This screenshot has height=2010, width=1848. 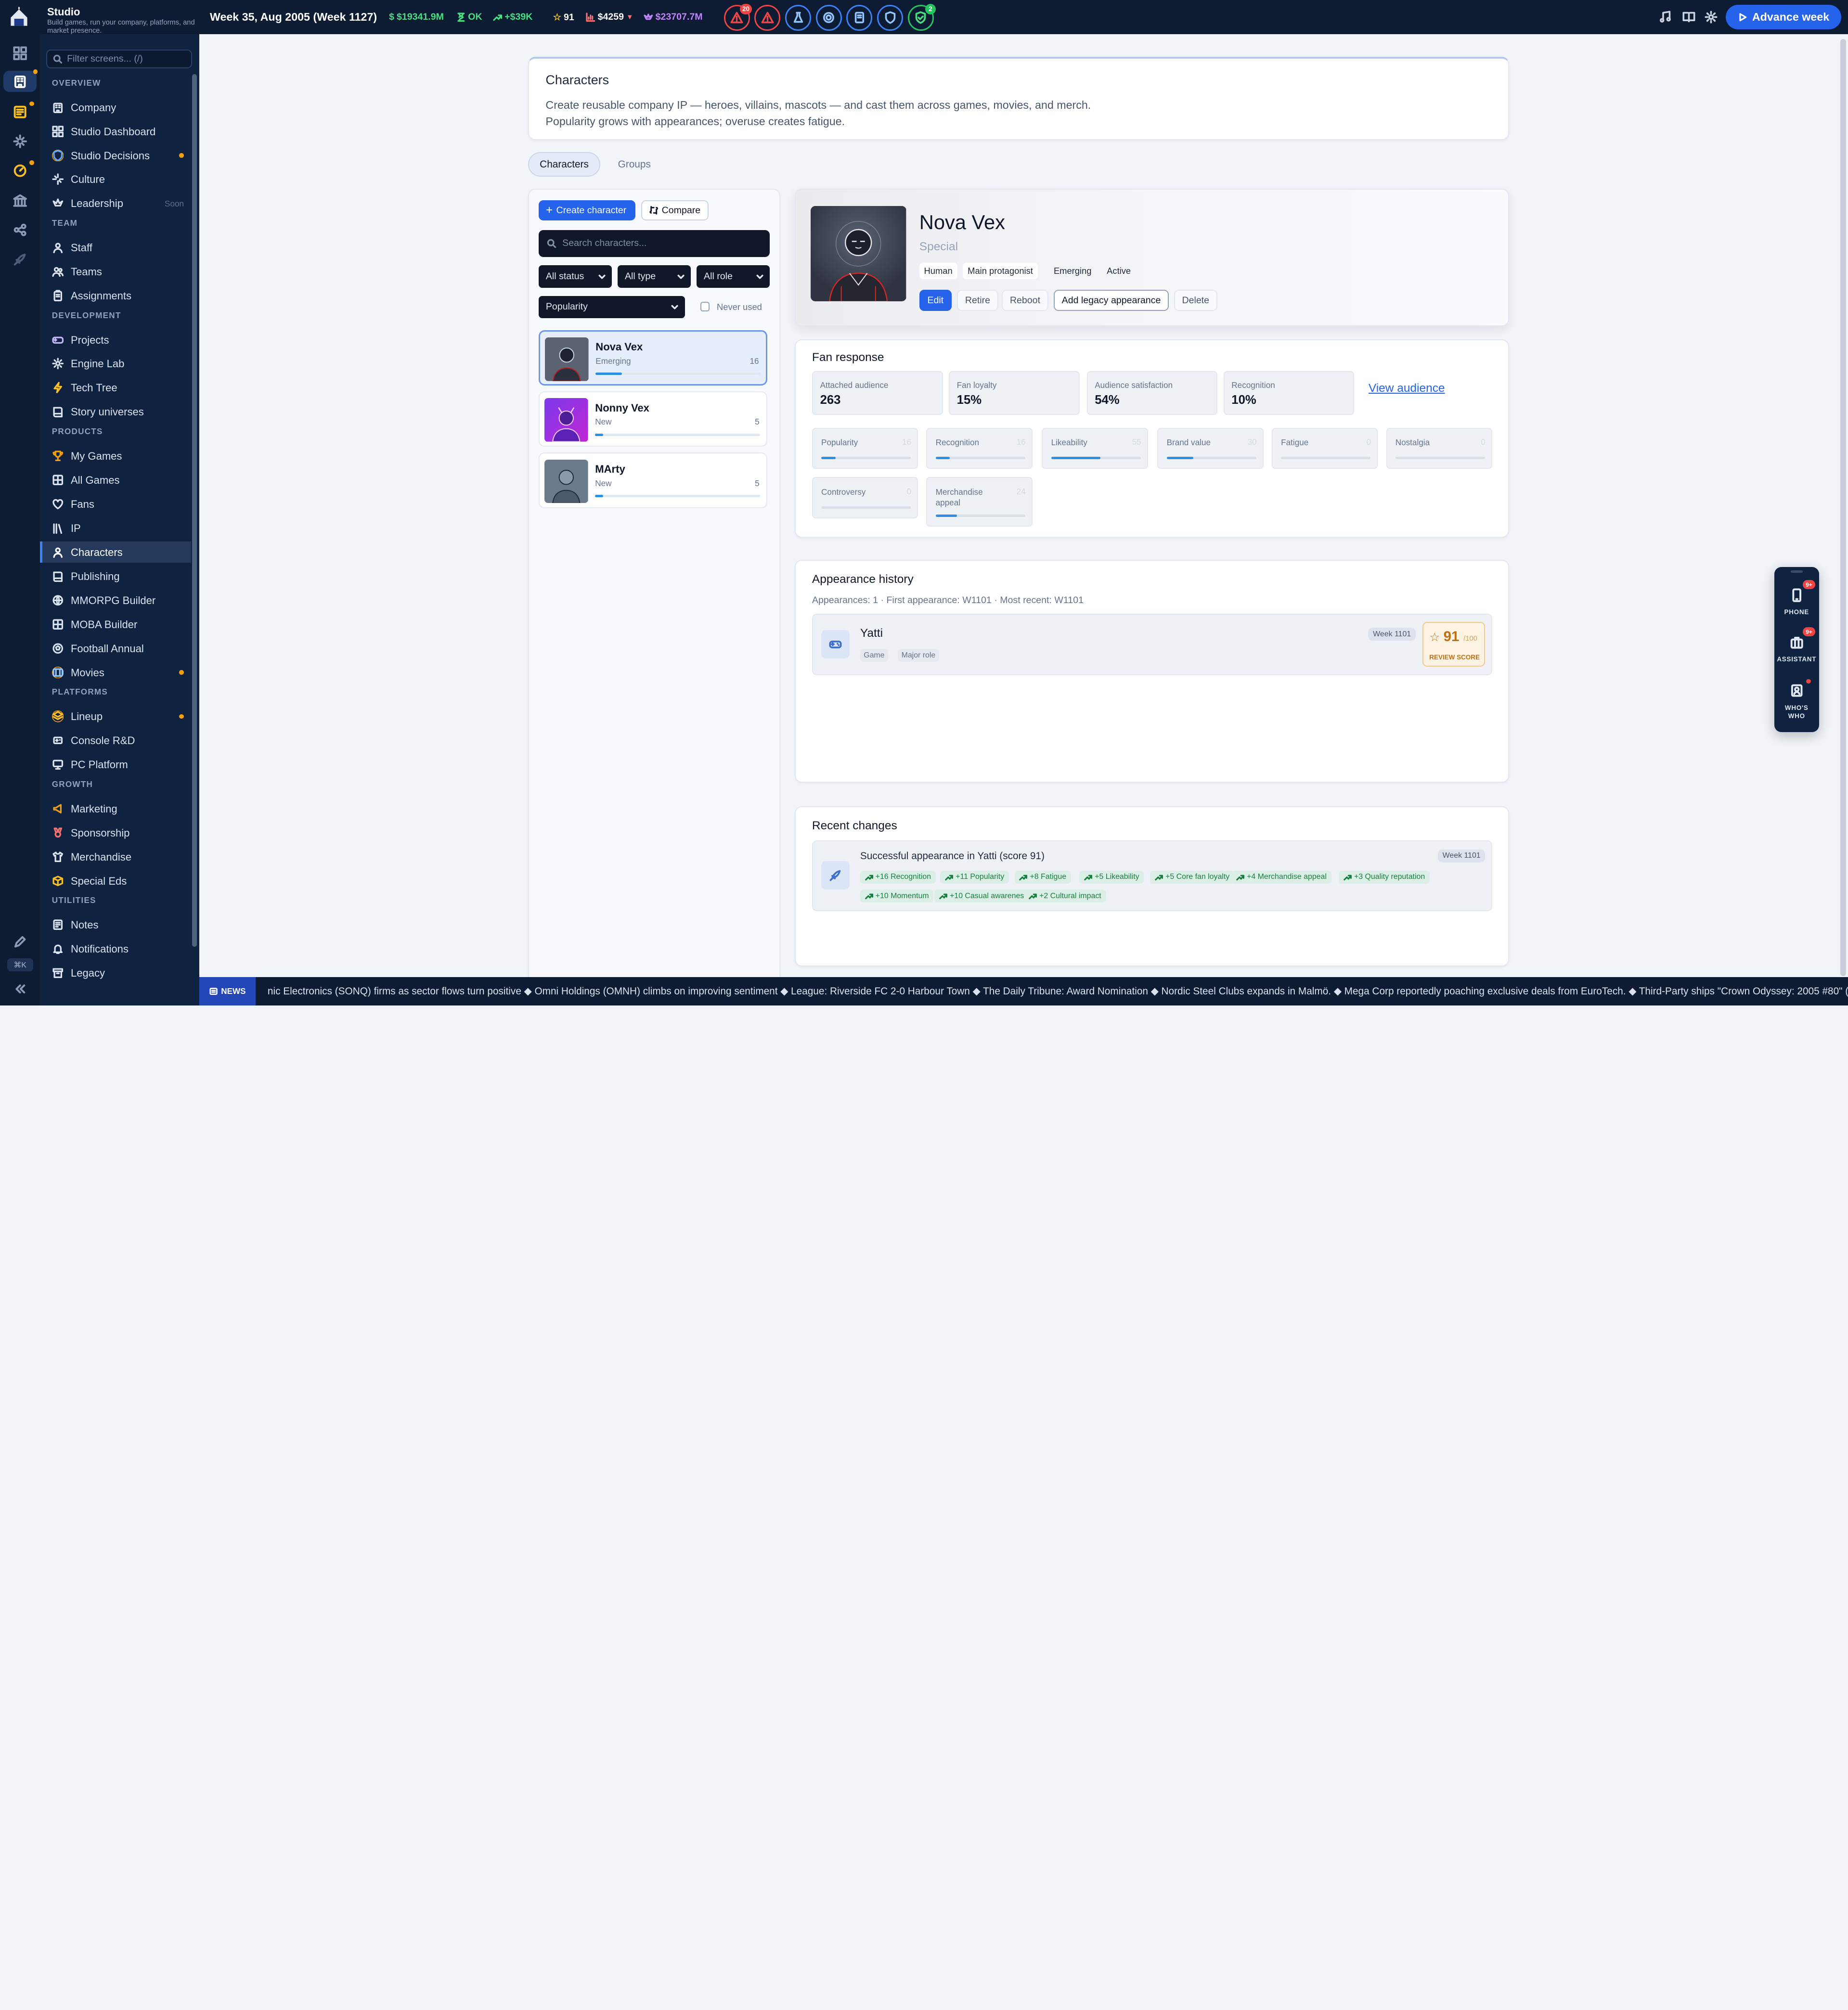 What do you see at coordinates (897, 896) in the screenshot?
I see `delta-chip: +10 Momentum` at bounding box center [897, 896].